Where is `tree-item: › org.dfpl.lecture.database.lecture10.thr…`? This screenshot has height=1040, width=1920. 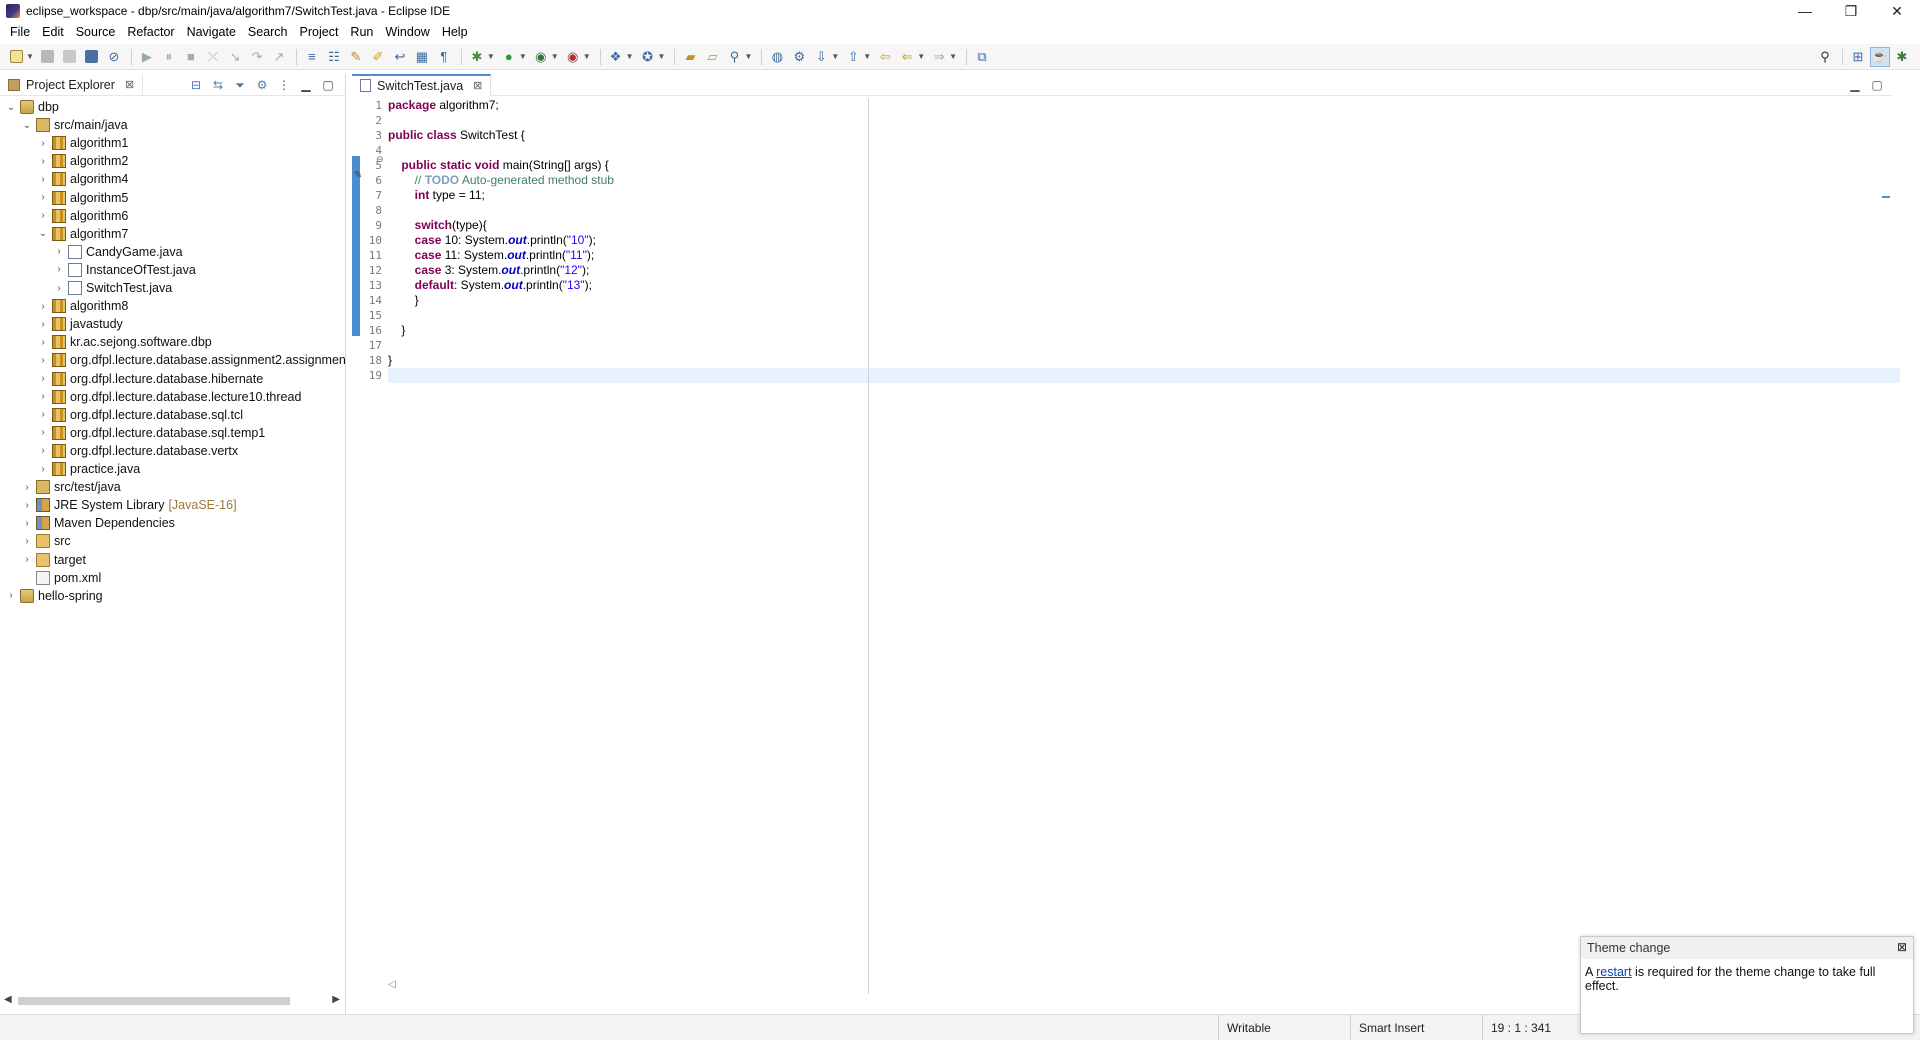 tree-item: › org.dfpl.lecture.database.lecture10.thr… is located at coordinates (168, 397).